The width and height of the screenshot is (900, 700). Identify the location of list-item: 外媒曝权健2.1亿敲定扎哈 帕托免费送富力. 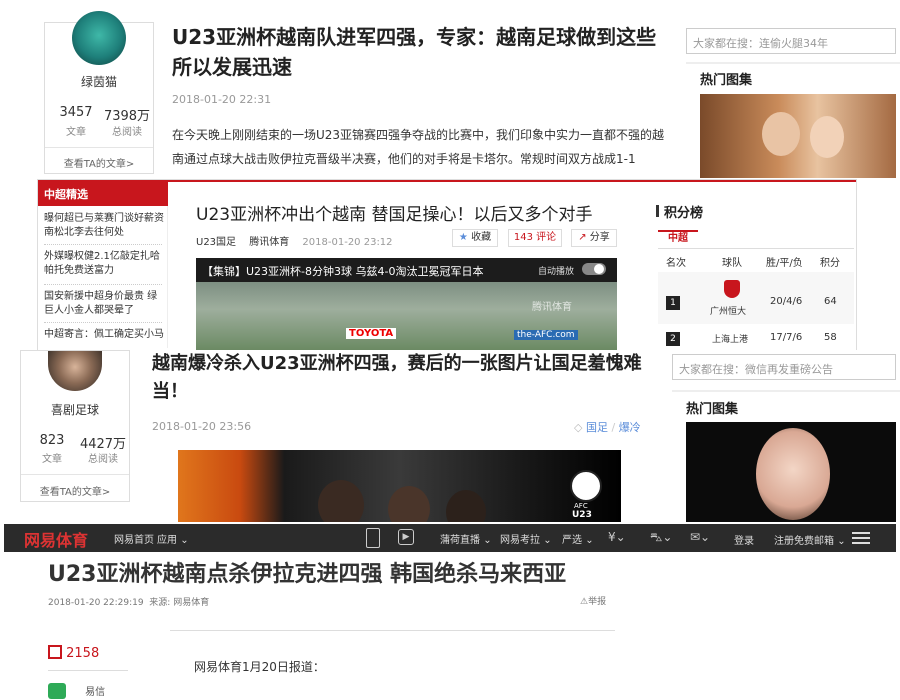
(104, 264).